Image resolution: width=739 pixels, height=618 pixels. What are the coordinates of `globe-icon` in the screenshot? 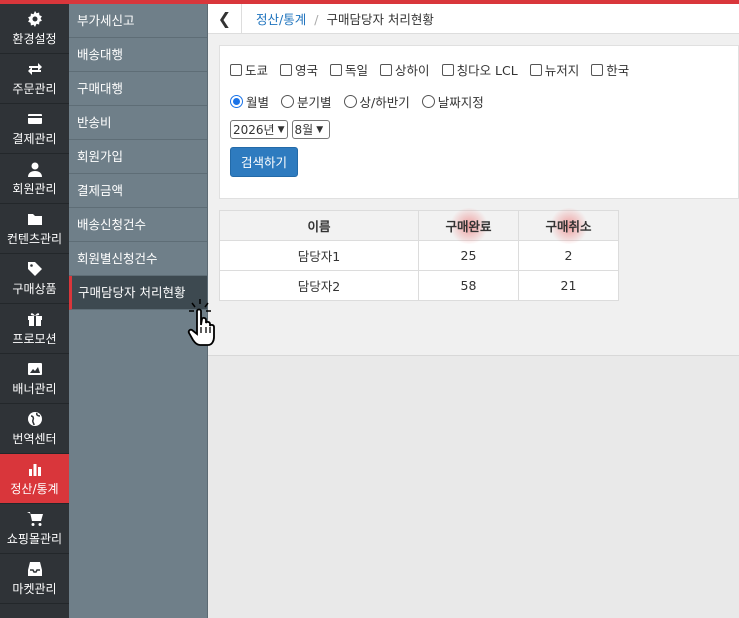 It's located at (34, 418).